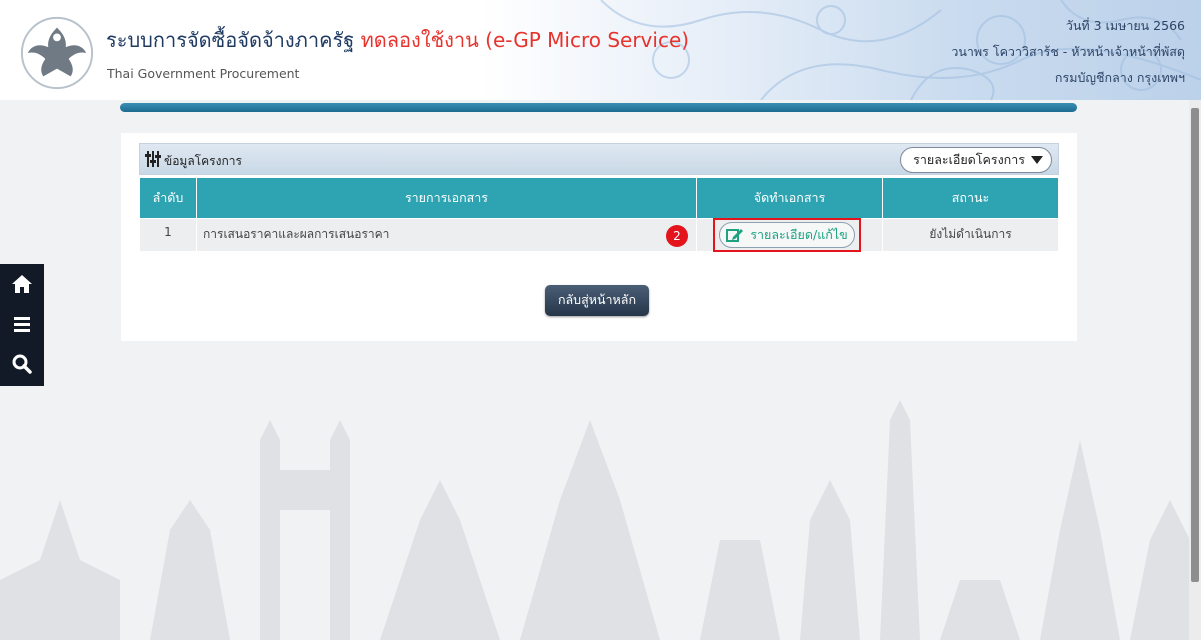  Describe the element at coordinates (153, 159) in the screenshot. I see `sliders-icon` at that location.